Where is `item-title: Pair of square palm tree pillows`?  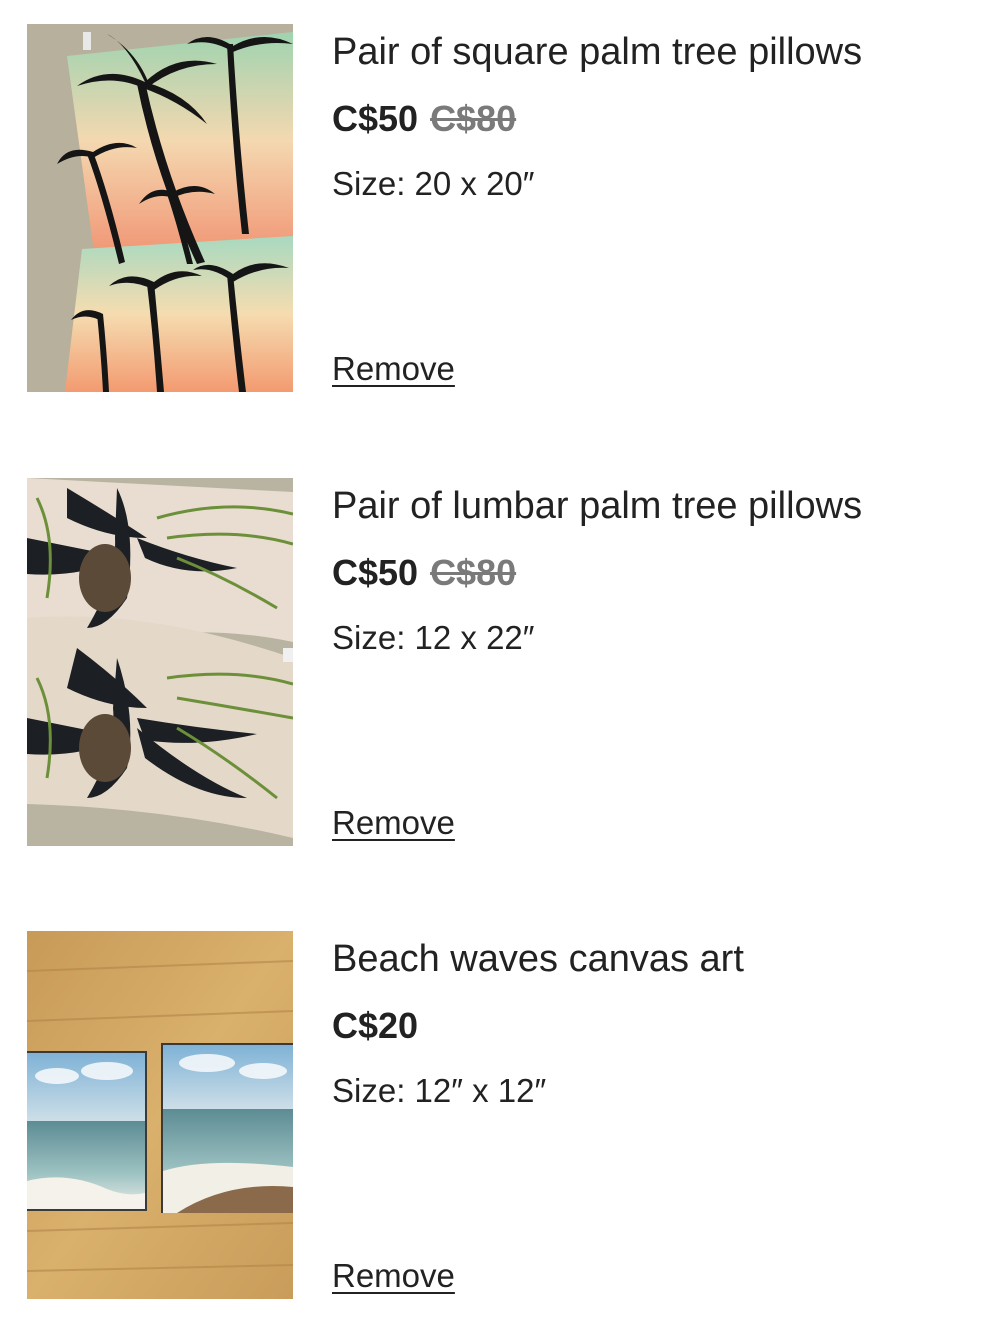
item-title: Pair of square palm tree pillows is located at coordinates (597, 52).